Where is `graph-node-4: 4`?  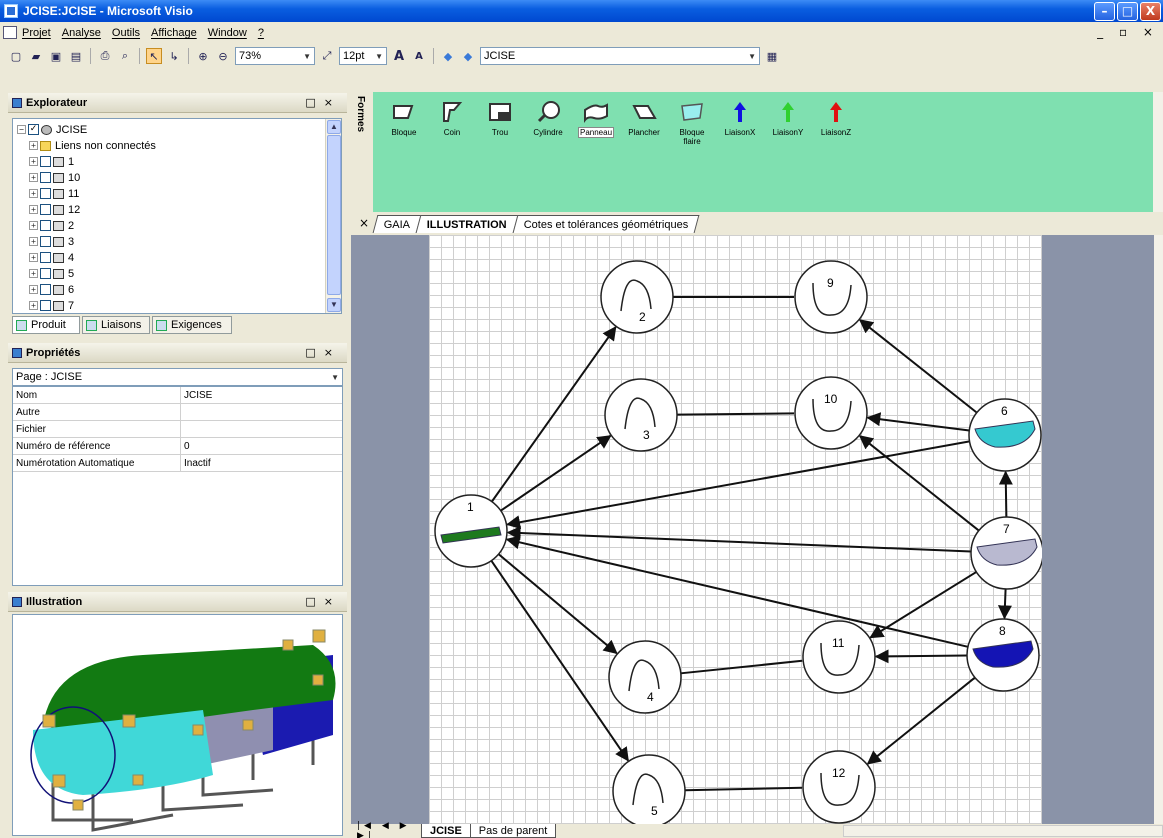
graph-node-4: 4 is located at coordinates (645, 677).